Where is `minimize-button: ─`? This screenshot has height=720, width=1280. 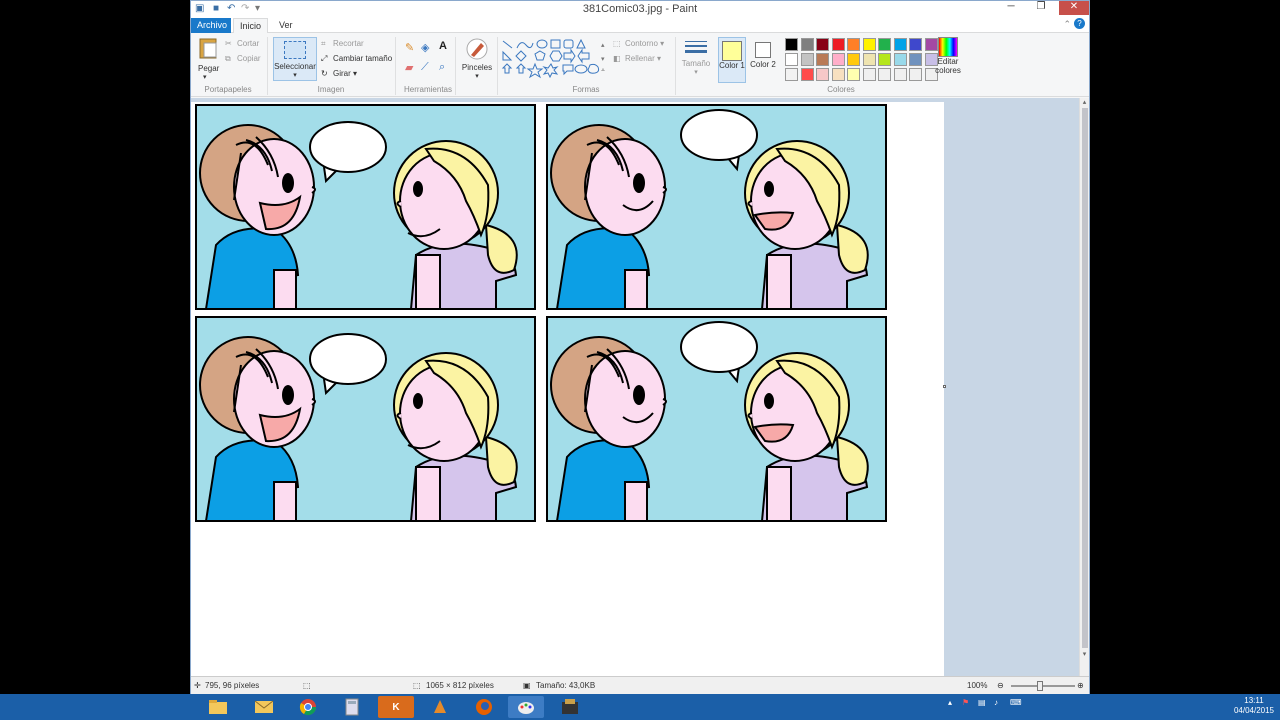 minimize-button: ─ is located at coordinates (1011, 8).